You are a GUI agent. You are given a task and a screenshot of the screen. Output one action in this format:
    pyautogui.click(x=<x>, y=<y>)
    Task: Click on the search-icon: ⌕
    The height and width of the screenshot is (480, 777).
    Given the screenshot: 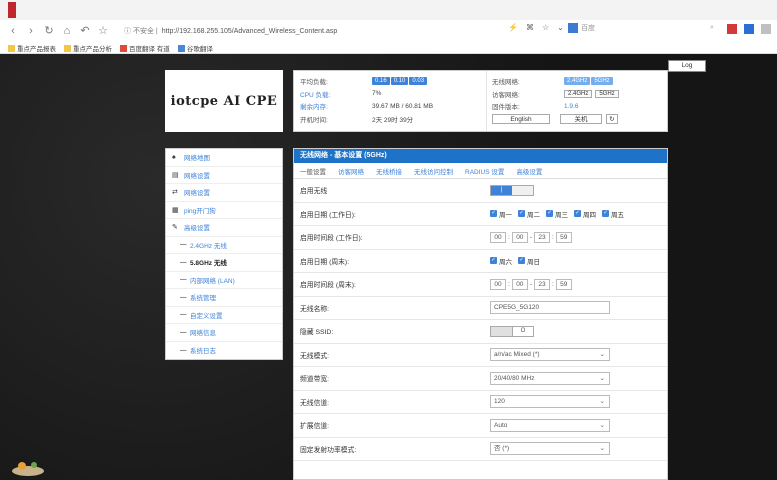 What is the action you would take?
    pyautogui.click(x=715, y=29)
    